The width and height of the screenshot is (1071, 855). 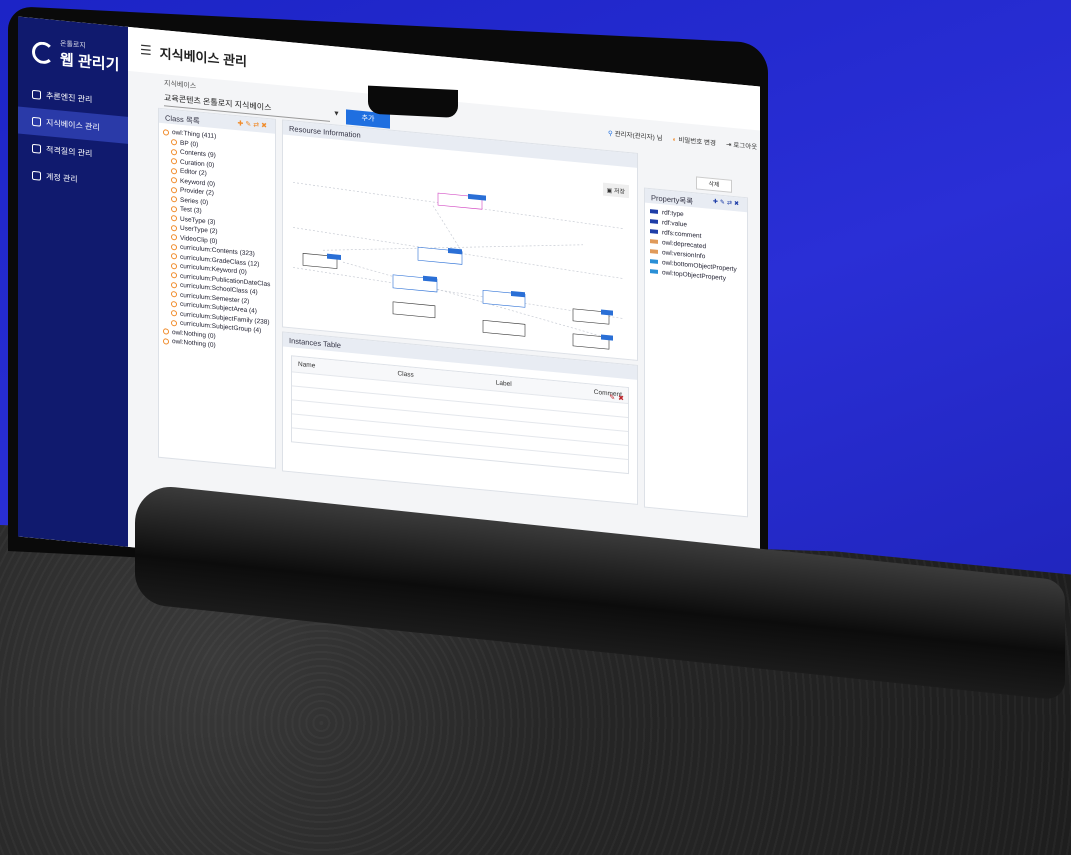 I want to click on resource-panel-title: Resourse Information, so click(x=325, y=132).